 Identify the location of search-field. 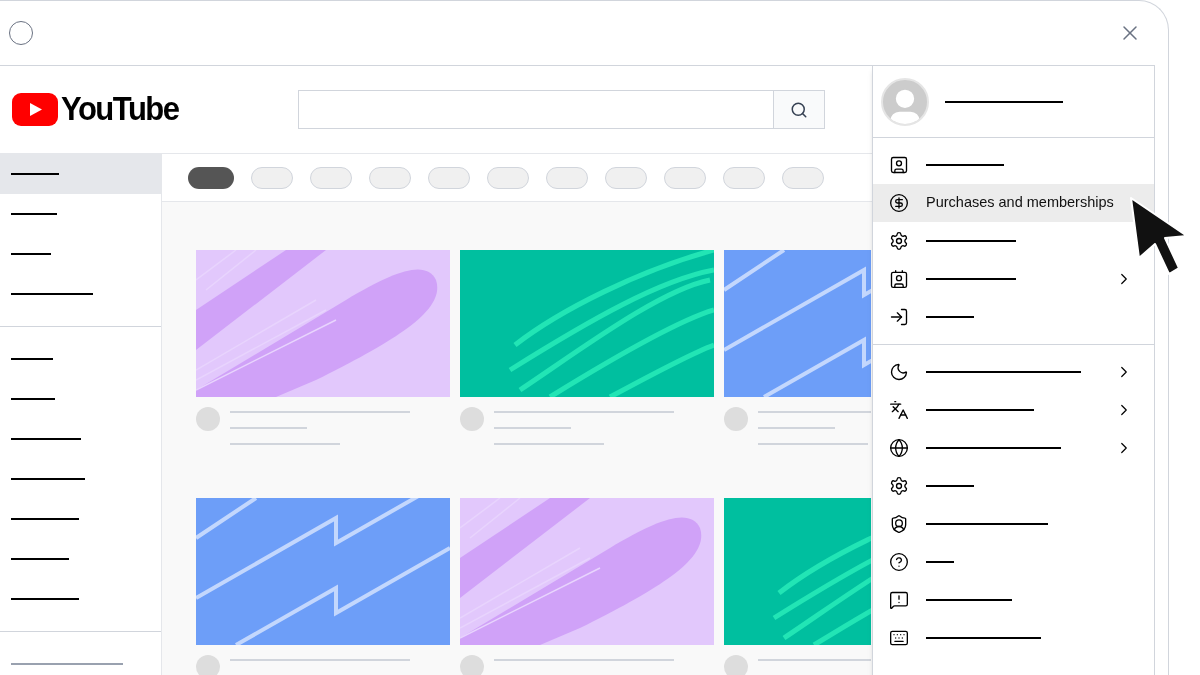
(561, 109).